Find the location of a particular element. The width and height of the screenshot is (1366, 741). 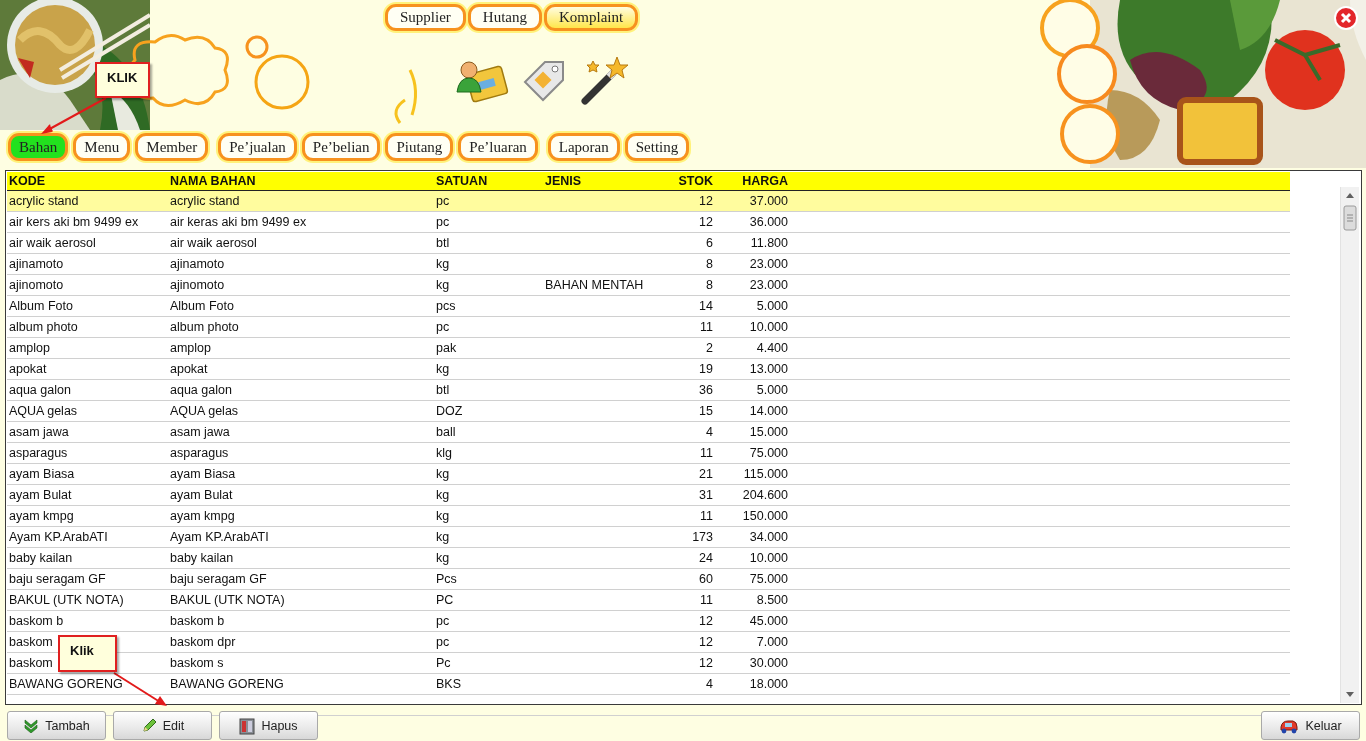

table-row: ajinomoto ajinomoto kg BAHAN MENTAH 8 23.000 is located at coordinates (648, 285).